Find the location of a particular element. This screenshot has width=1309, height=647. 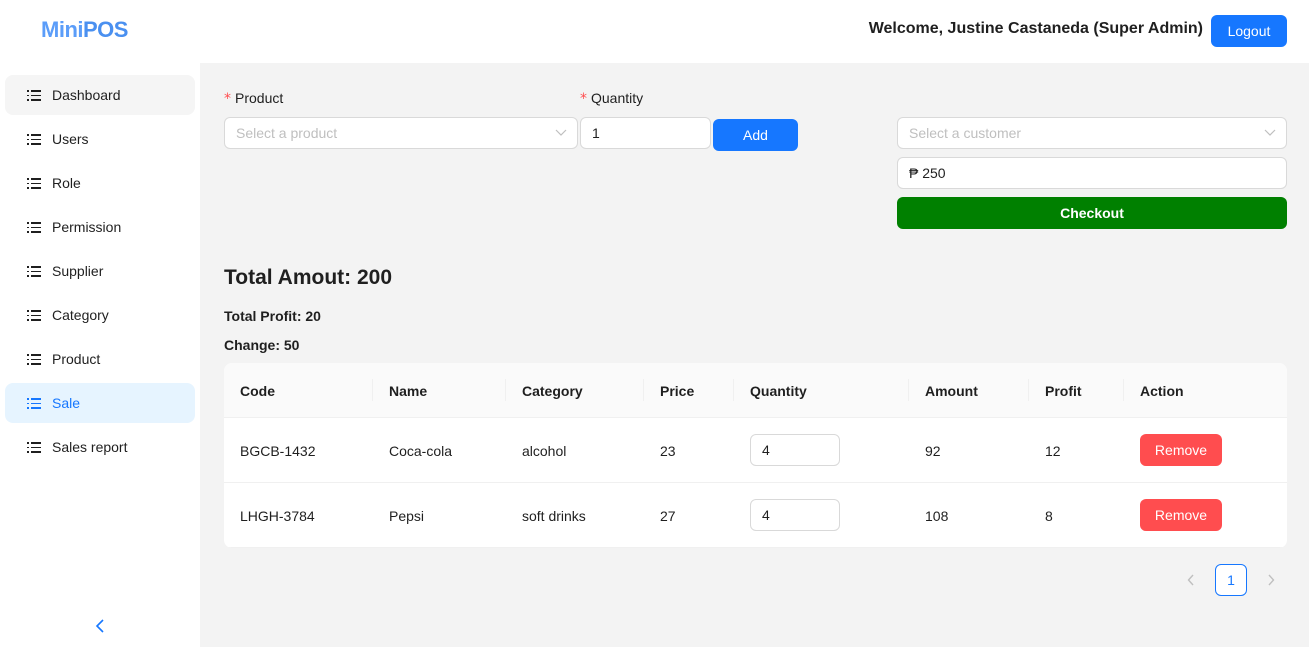

cell-name: Pepsi is located at coordinates (407, 515).